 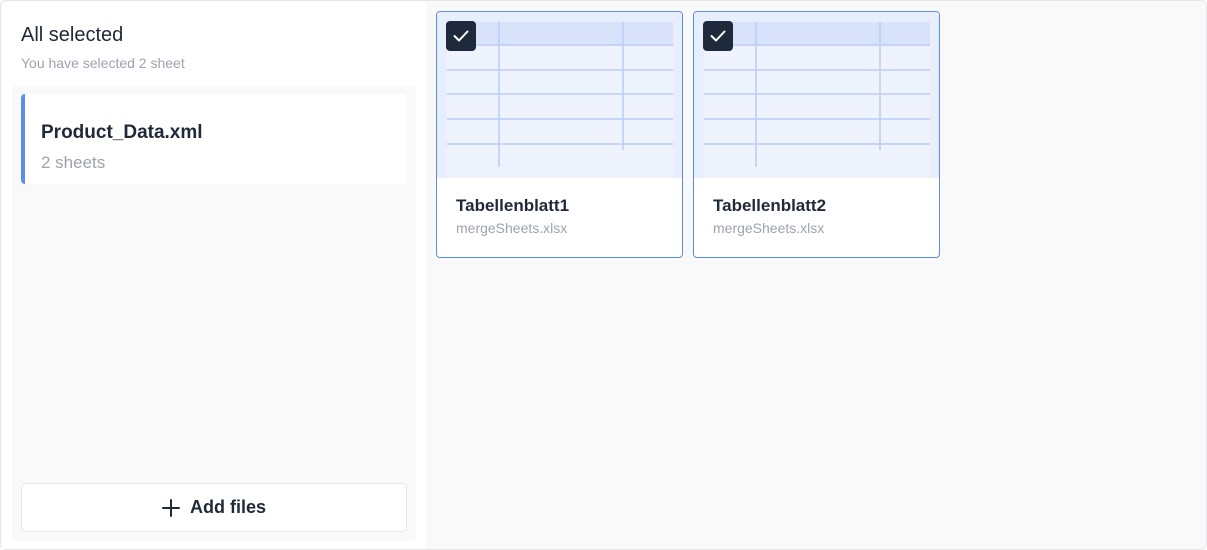 I want to click on add-files-button: Add files, so click(x=214, y=507).